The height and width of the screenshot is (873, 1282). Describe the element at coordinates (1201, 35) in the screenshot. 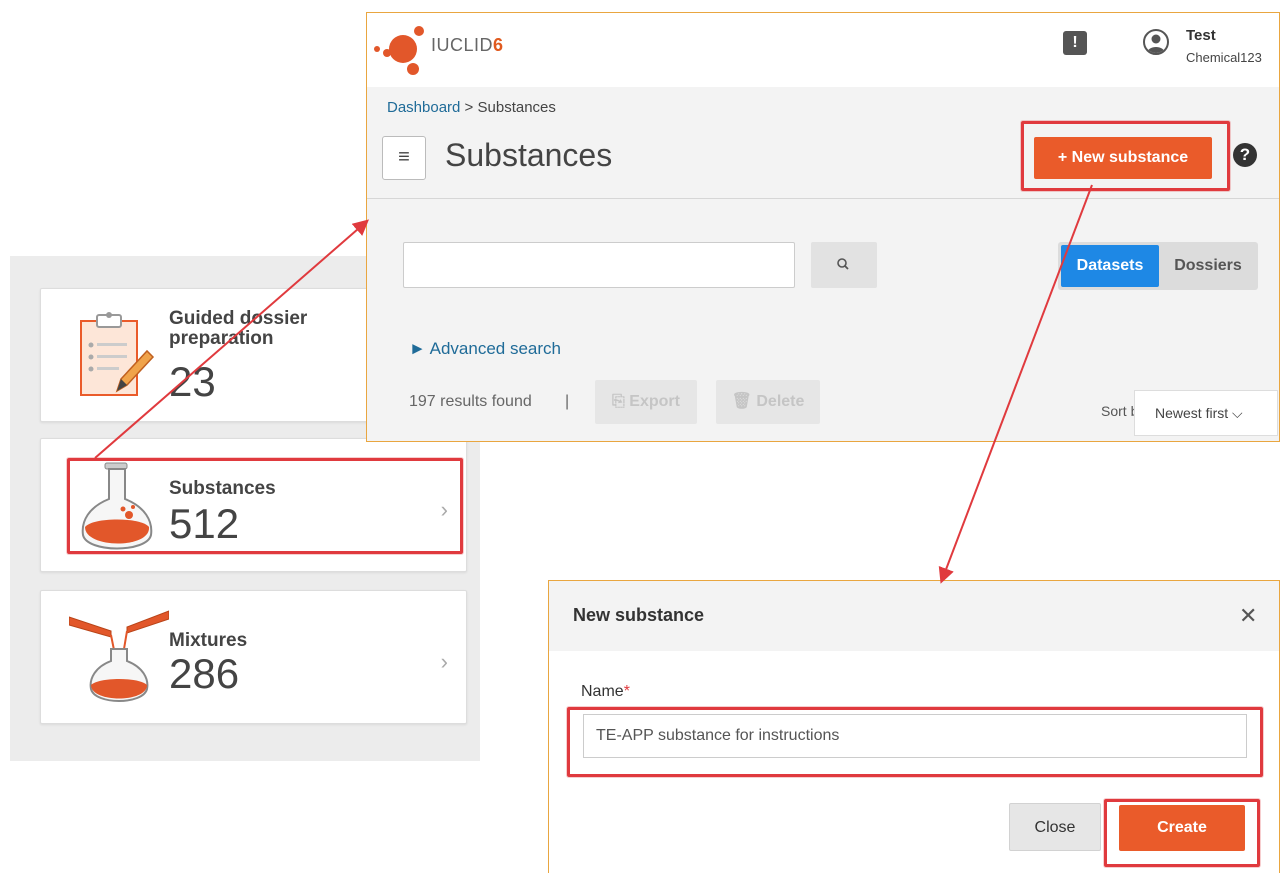

I see `user-name: Test` at that location.